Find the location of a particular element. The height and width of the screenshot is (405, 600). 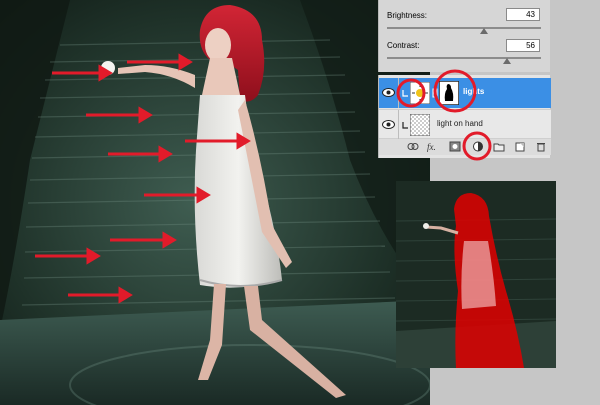

brightness-slider-track is located at coordinates (464, 28).